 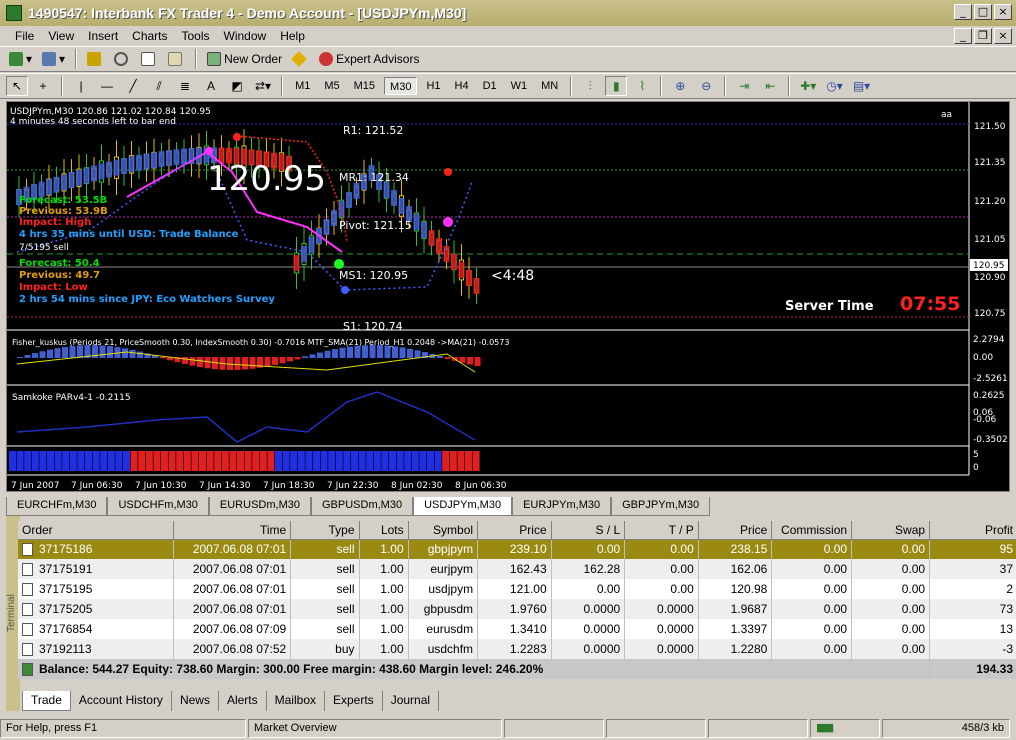 What do you see at coordinates (121, 701) in the screenshot?
I see `tab-account-history: Account History` at bounding box center [121, 701].